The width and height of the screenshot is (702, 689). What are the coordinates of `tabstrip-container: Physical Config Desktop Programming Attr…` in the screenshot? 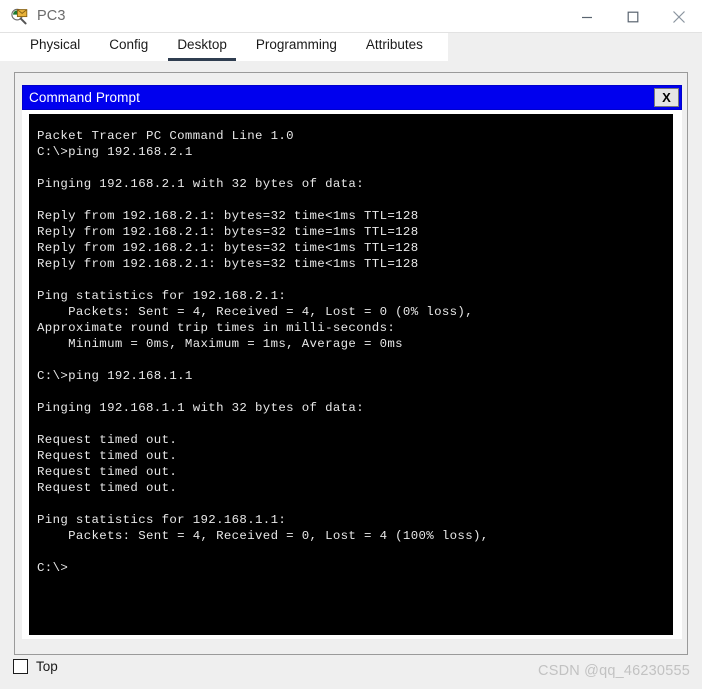 It's located at (351, 47).